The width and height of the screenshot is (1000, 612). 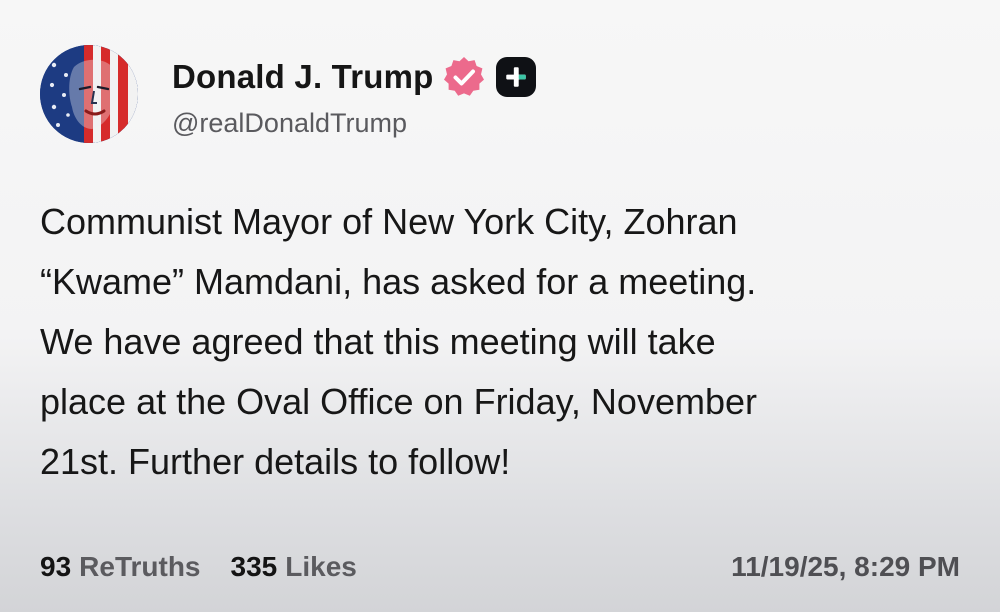 What do you see at coordinates (140, 566) in the screenshot?
I see `retruths-label: ReTruths` at bounding box center [140, 566].